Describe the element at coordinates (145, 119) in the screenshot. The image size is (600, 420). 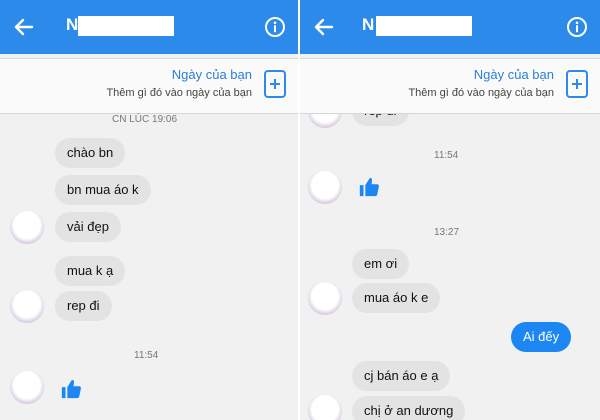
I see `message-timestamp: CN LÚC 19:06` at that location.